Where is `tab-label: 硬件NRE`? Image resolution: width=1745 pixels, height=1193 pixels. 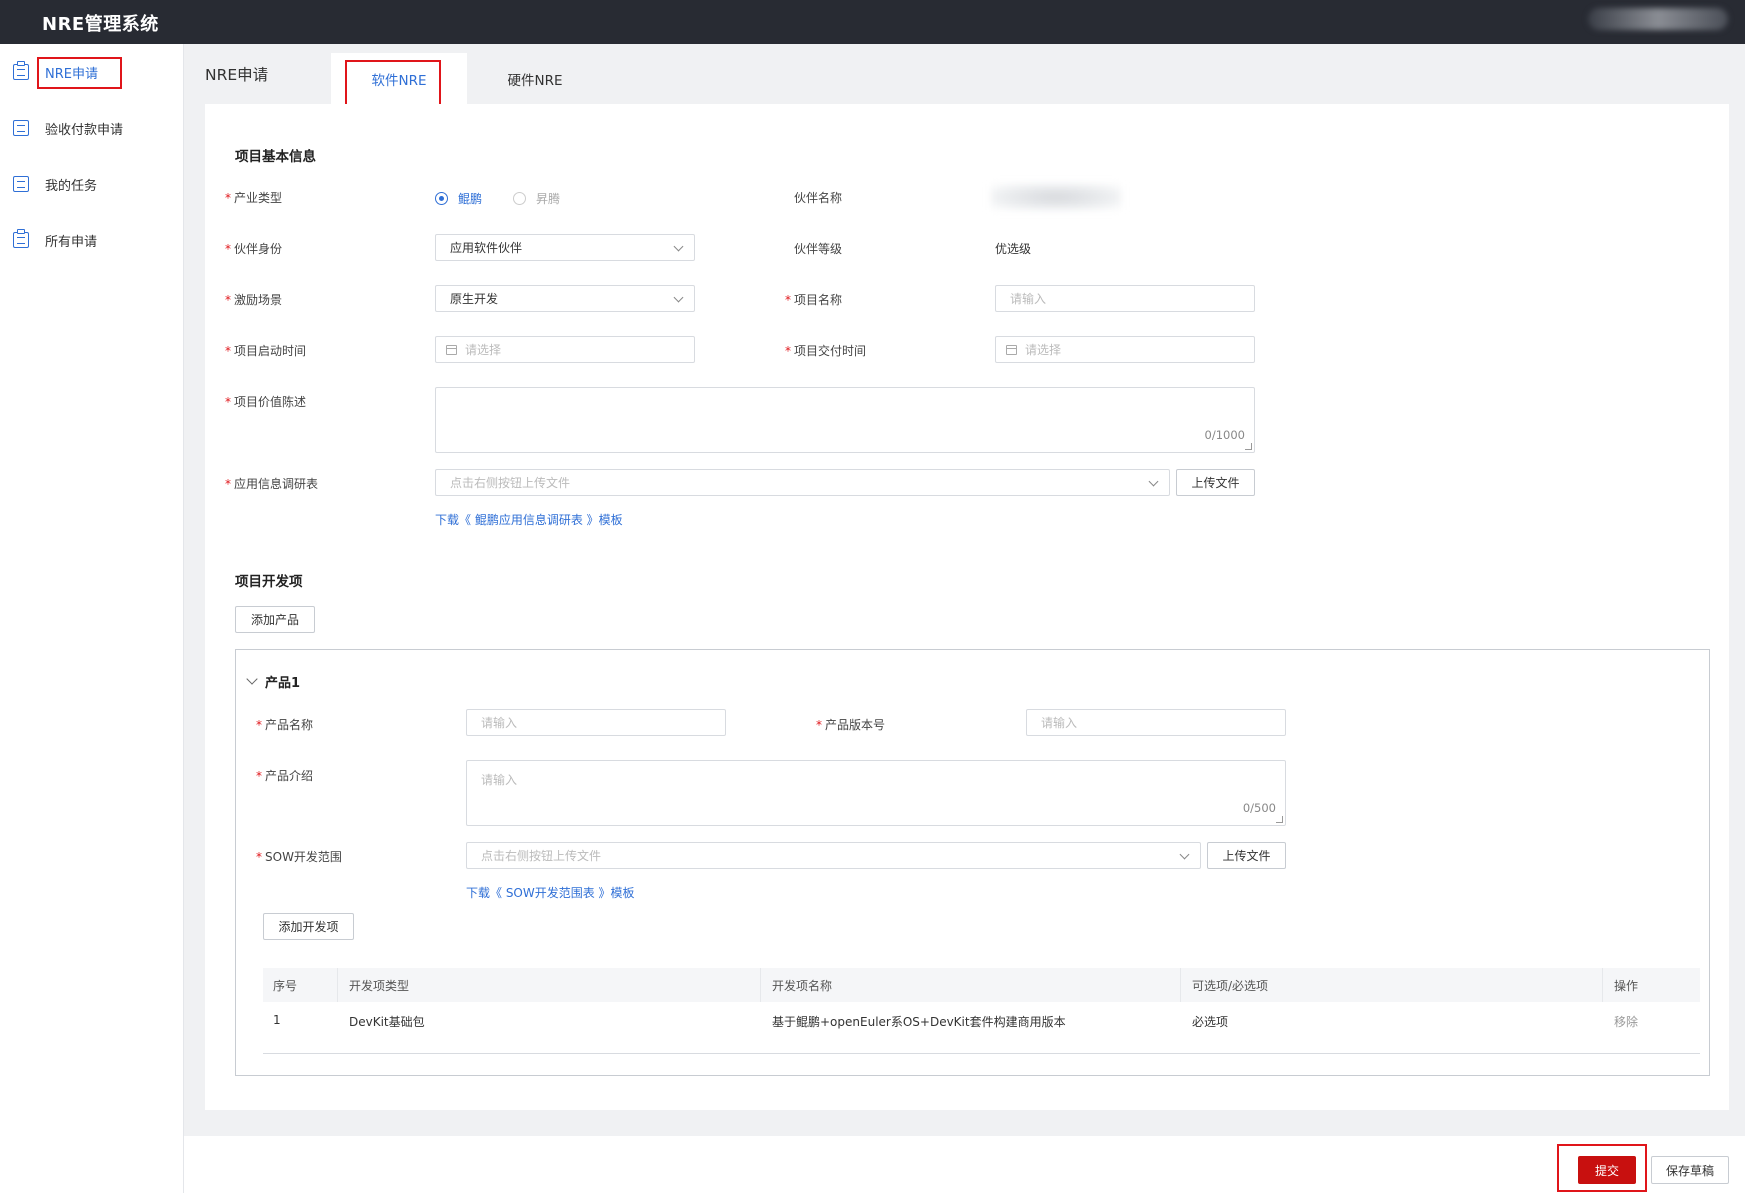
tab-label: 硬件NRE is located at coordinates (535, 80).